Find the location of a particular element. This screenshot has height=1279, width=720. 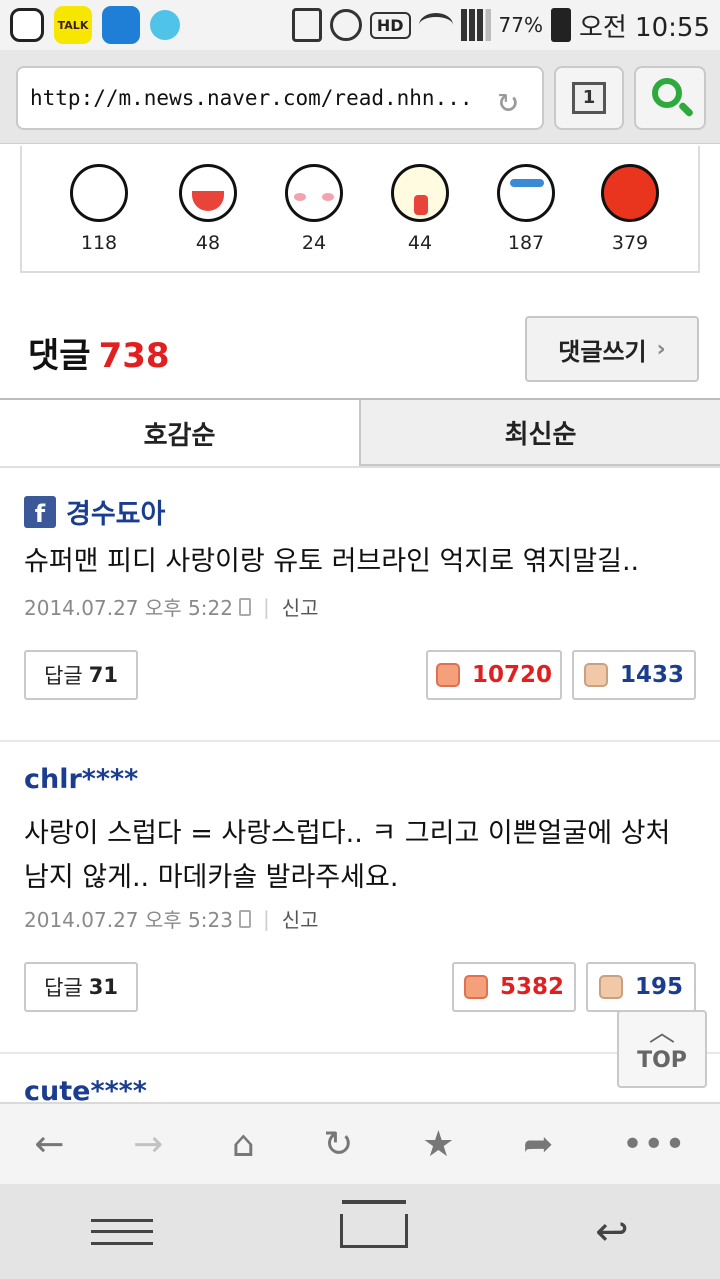

back-arrow-icon: ← is located at coordinates (49, 1144).